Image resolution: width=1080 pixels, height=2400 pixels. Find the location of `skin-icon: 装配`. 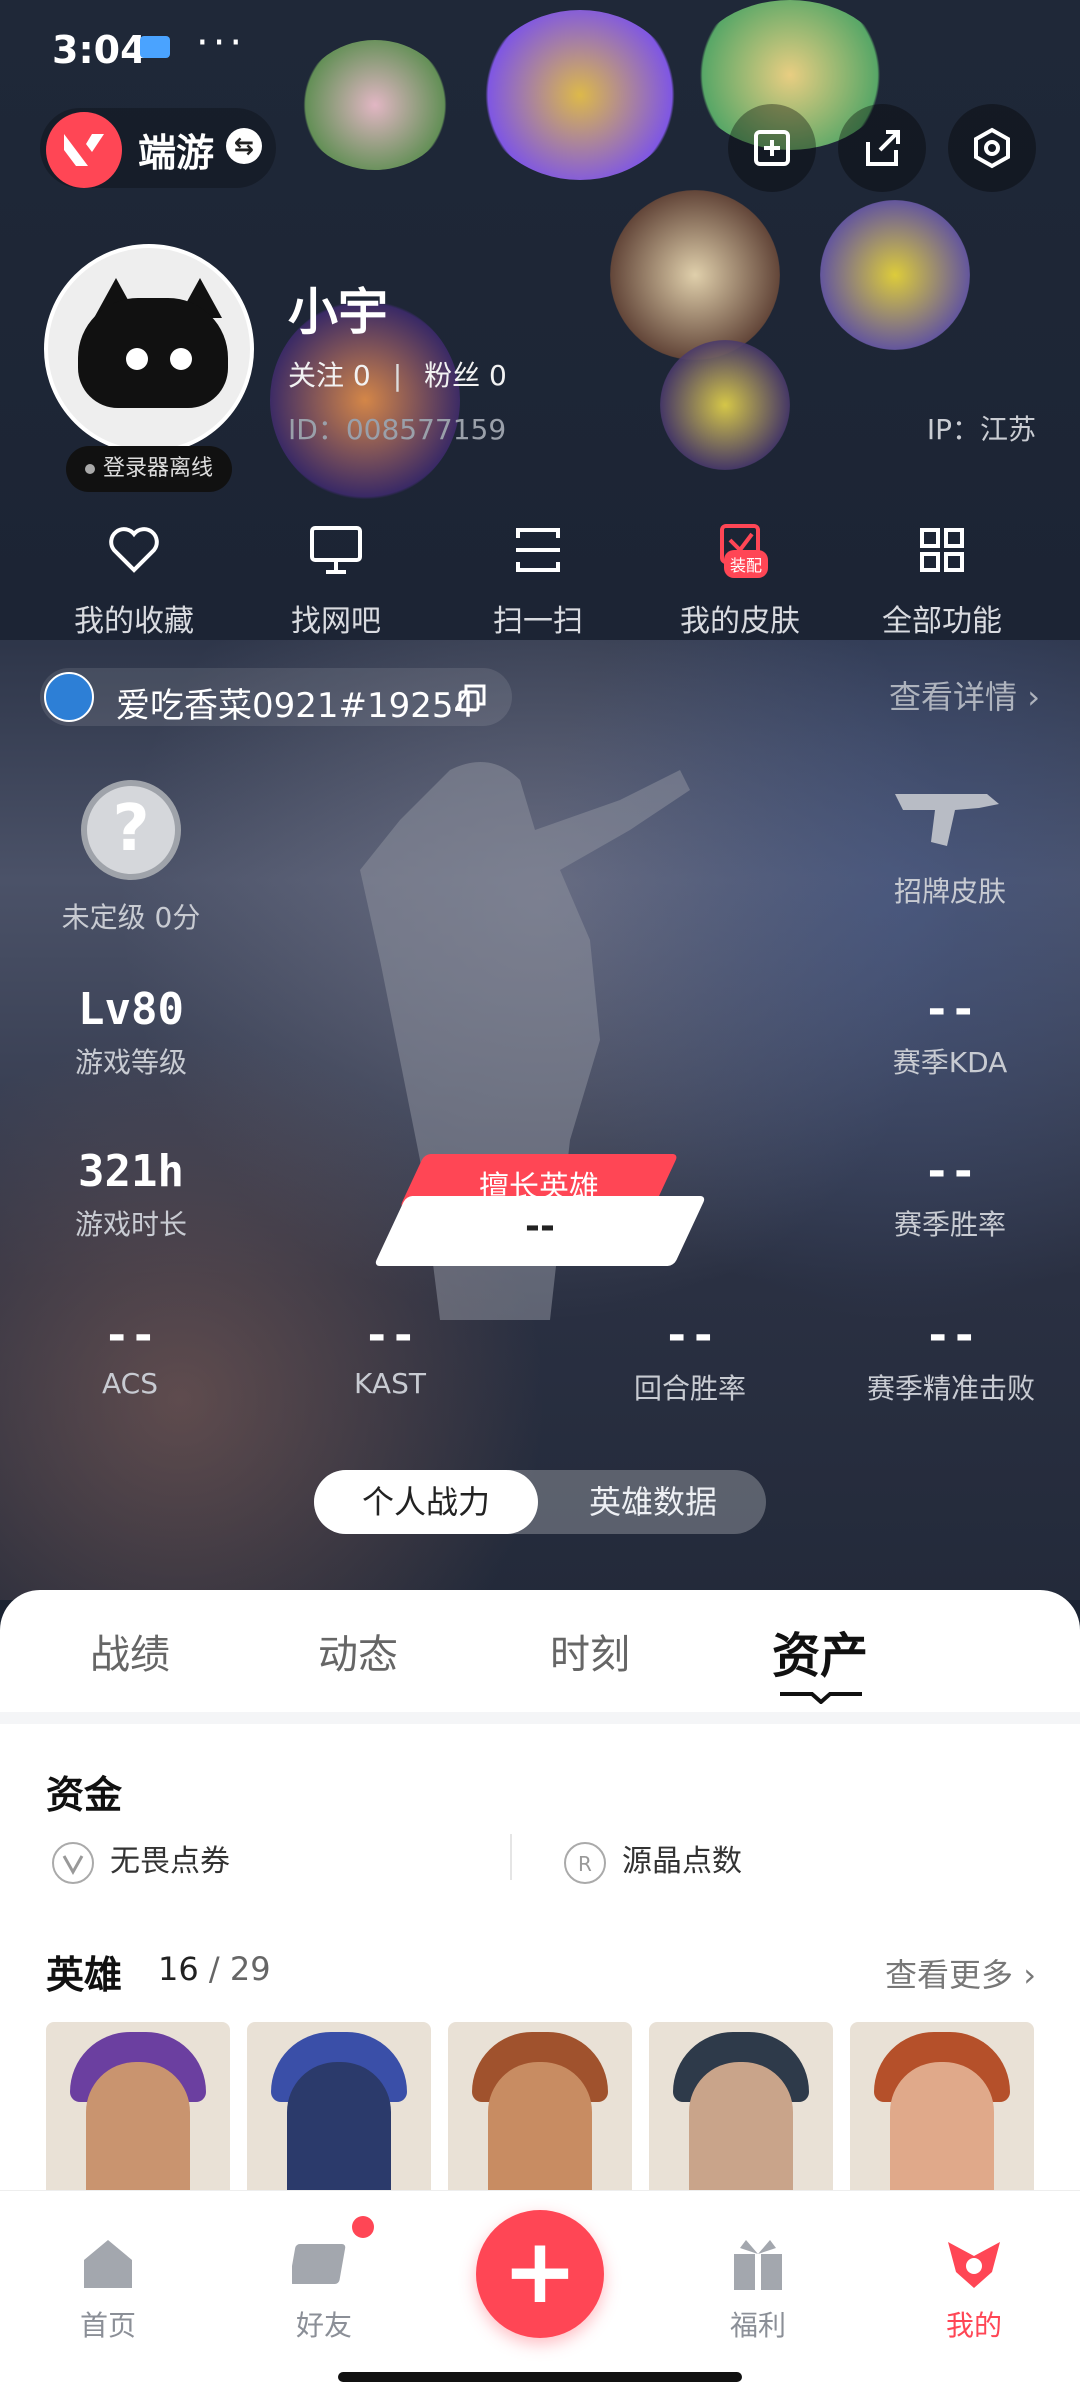

skin-icon: 装配 is located at coordinates (740, 550).